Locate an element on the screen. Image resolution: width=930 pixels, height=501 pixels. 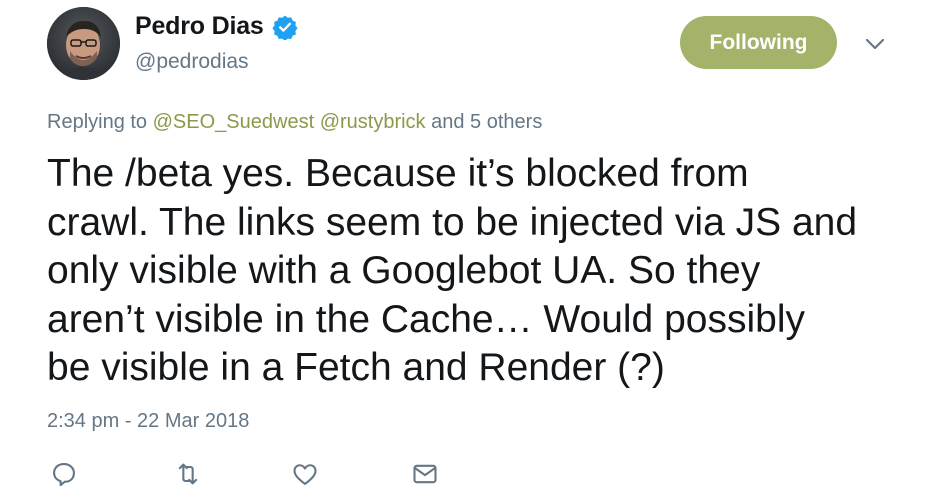
author-handle: @pedrodias is located at coordinates (192, 62).